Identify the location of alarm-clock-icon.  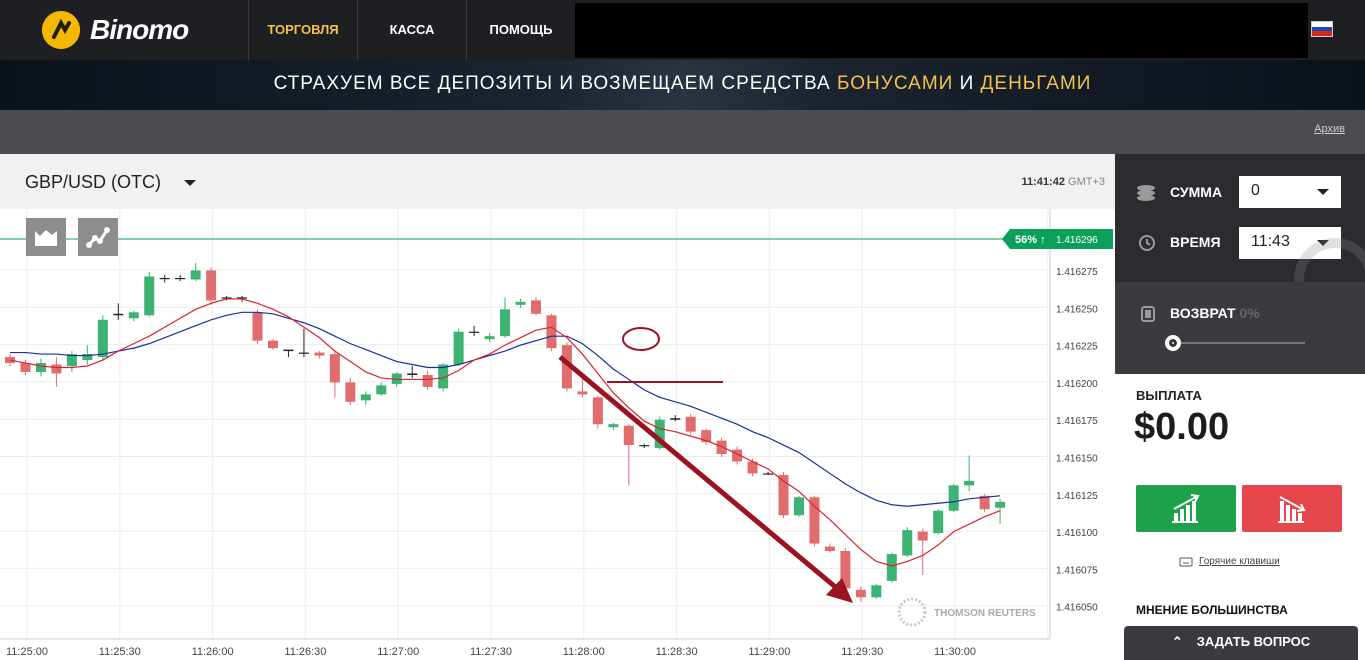
(1147, 243).